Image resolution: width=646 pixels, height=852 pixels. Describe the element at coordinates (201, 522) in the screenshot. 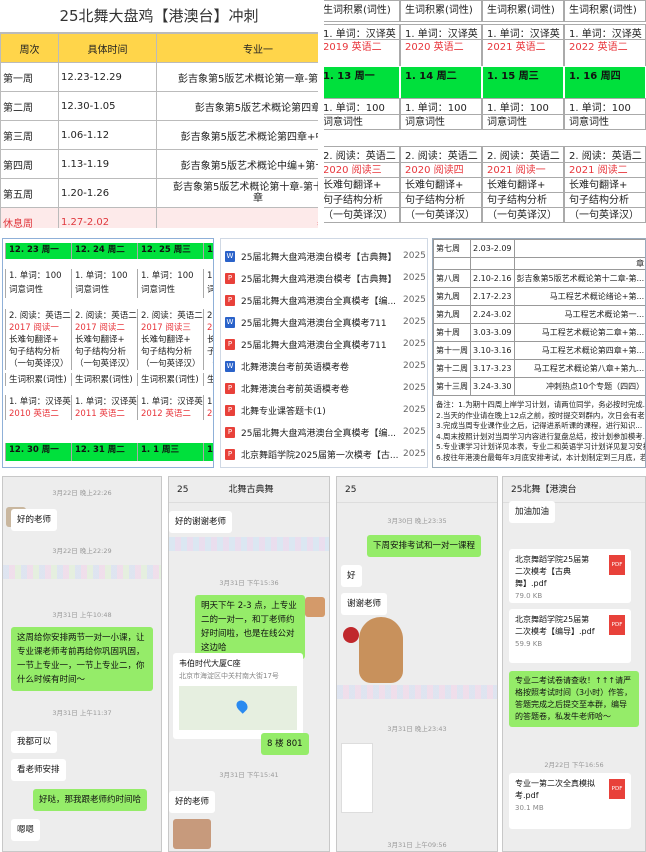

I see `message-bubble: 好的谢谢老师` at that location.